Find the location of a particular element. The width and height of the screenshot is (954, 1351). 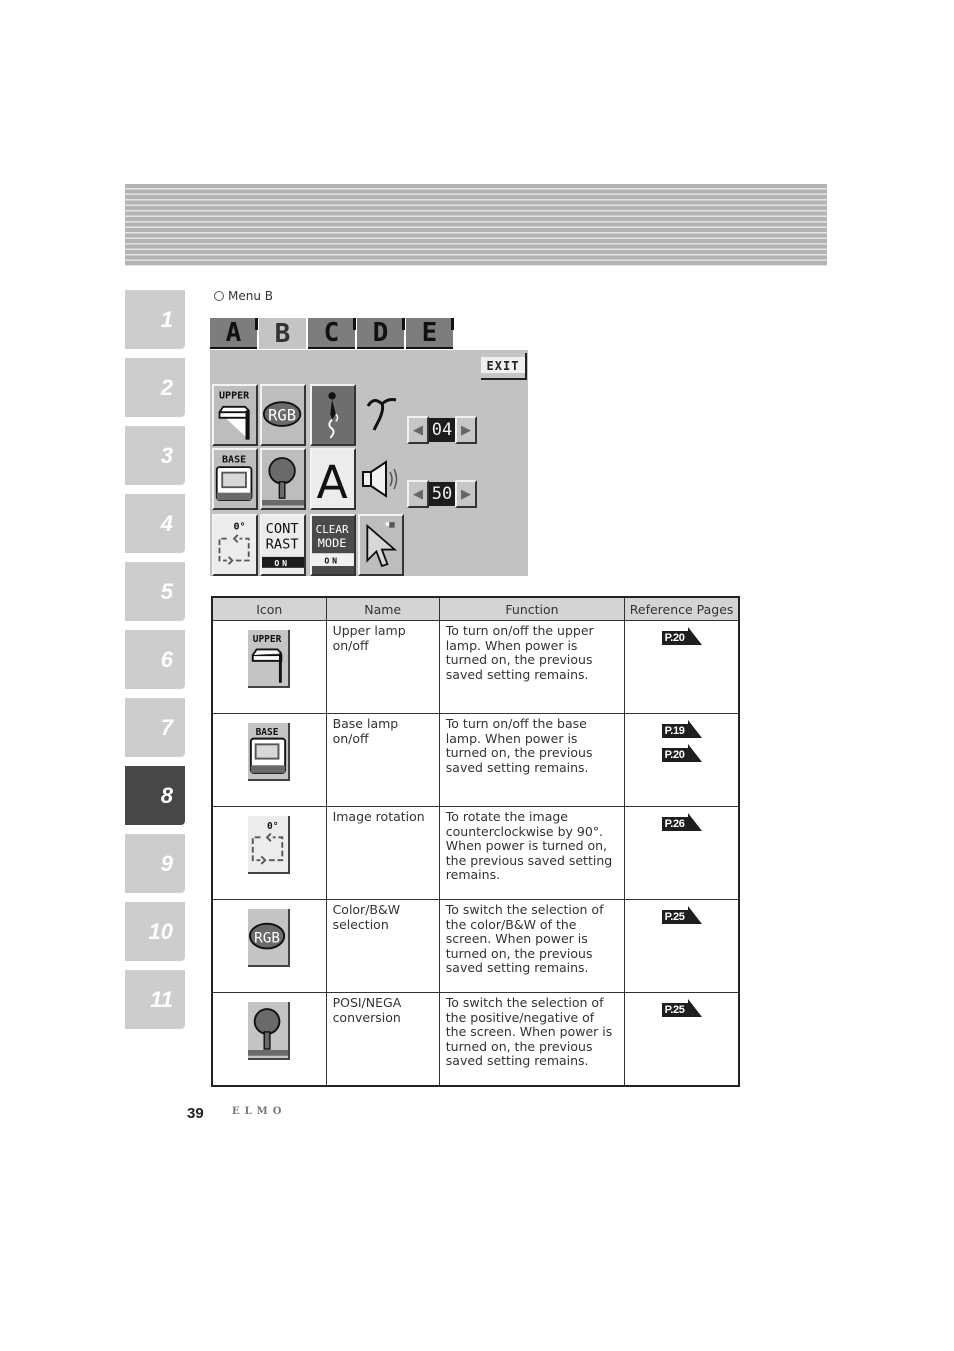

volume-stepper: ◀ 50 ▶ is located at coordinates (442, 494).